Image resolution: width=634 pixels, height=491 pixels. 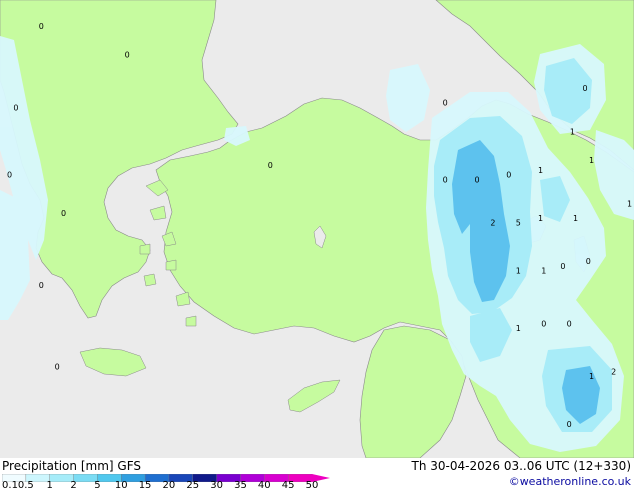 I want to click on valid-time: Th 30-04-2026 03..06 UTC (12+330), so click(x=521, y=466).